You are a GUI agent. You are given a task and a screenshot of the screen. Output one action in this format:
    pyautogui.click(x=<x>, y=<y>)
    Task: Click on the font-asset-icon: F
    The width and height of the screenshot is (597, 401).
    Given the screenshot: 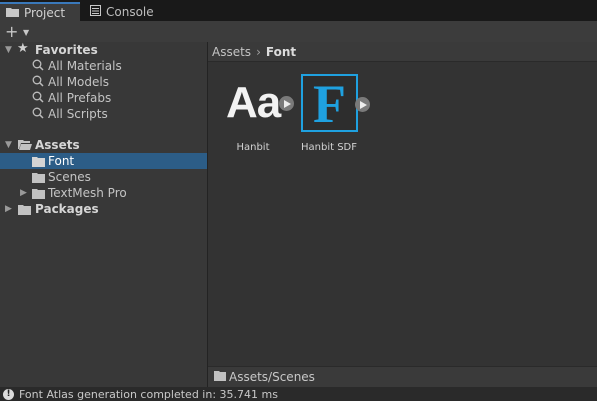 What is the action you would take?
    pyautogui.click(x=329, y=104)
    